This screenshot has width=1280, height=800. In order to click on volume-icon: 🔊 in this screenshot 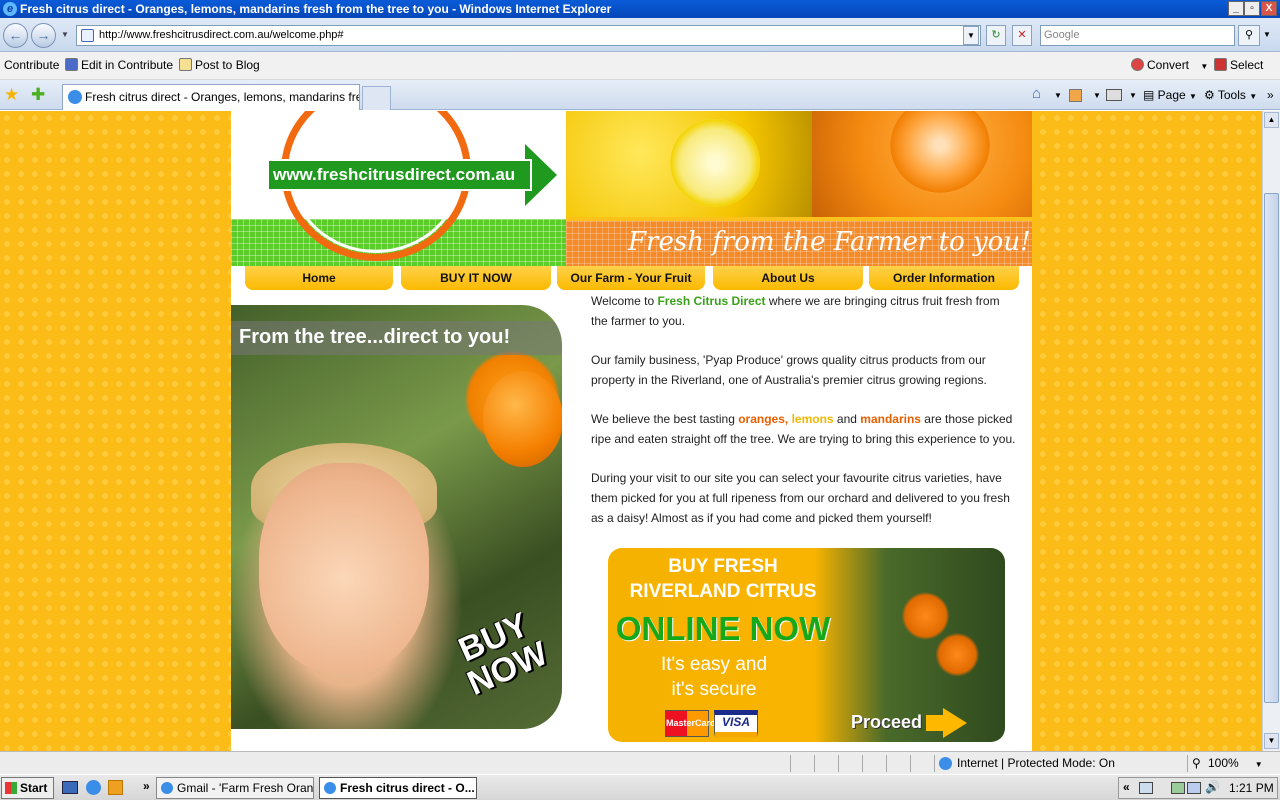, I will do `click(1212, 787)`.